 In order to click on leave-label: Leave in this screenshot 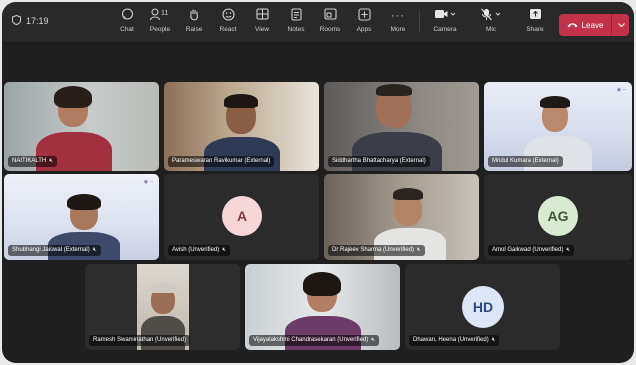, I will do `click(592, 25)`.